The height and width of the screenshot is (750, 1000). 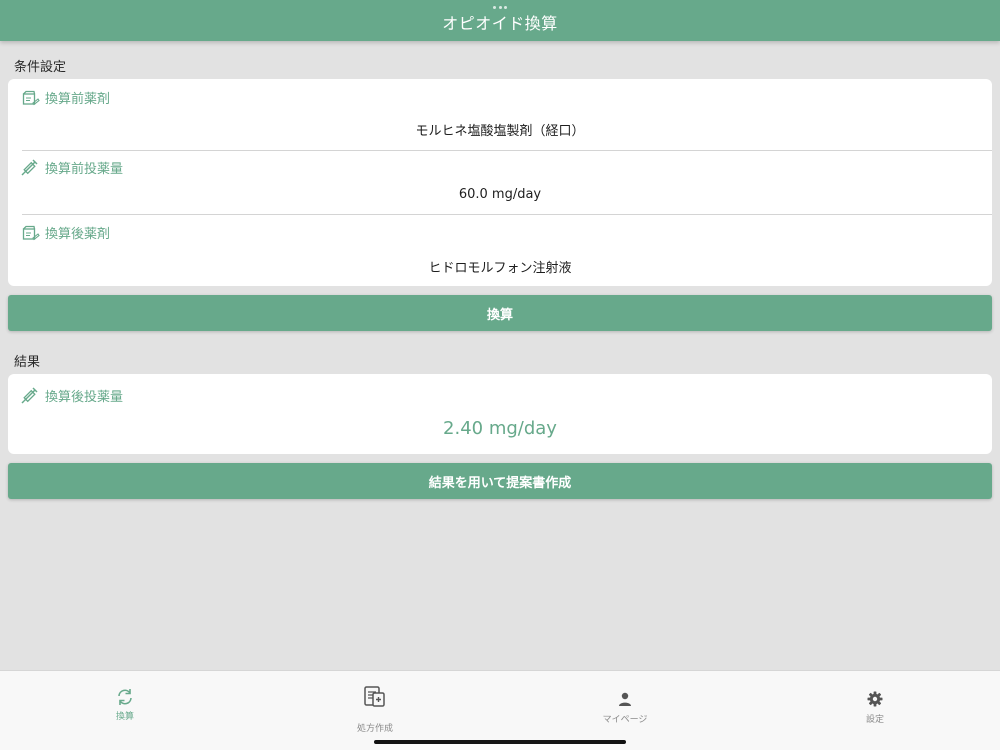 I want to click on tab-settings-label: 設定, so click(x=874, y=720).